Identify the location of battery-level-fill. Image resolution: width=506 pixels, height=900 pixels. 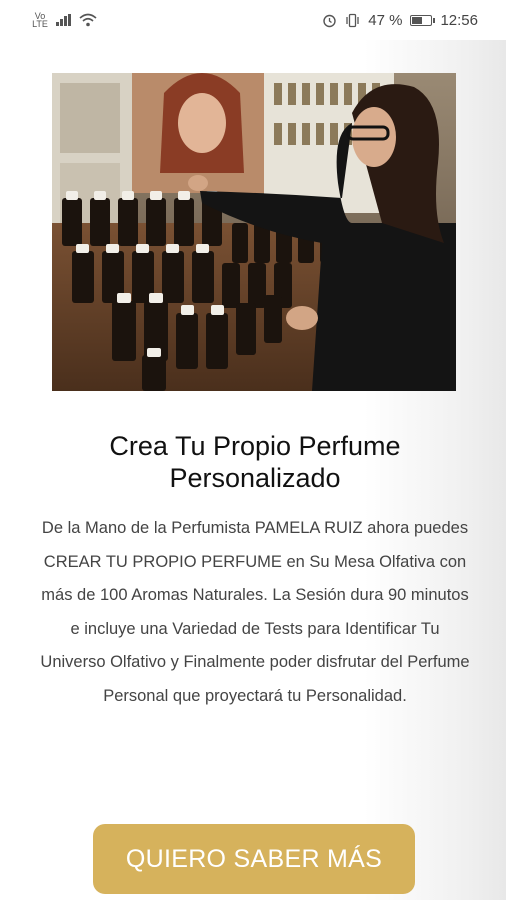
(417, 20).